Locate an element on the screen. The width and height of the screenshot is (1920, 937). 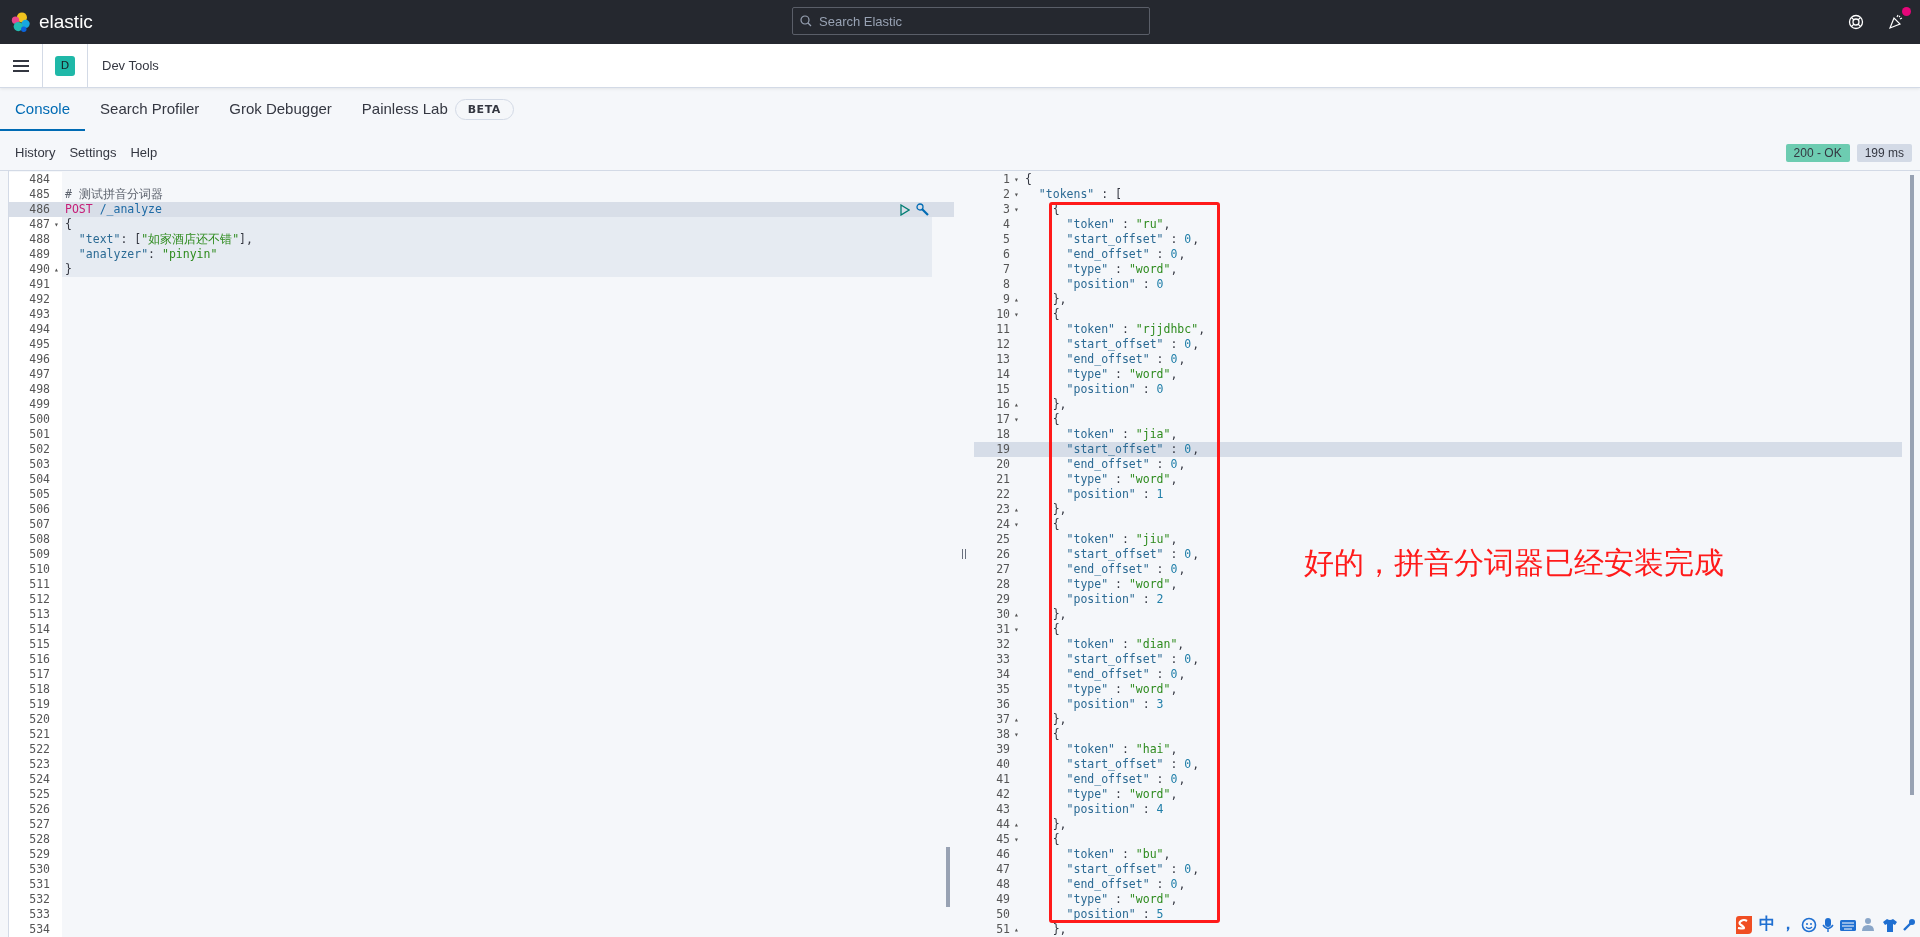
ime-logo-icon is located at coordinates (1744, 924).